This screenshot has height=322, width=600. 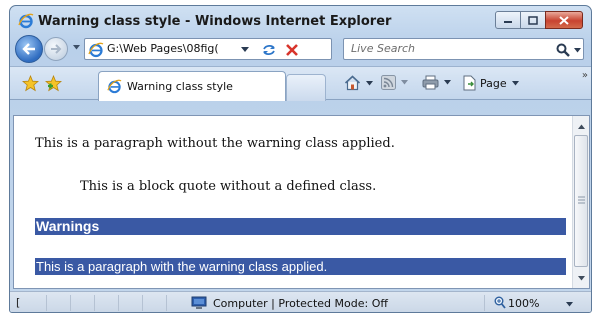 What do you see at coordinates (585, 75) in the screenshot?
I see `more-commands-chevron-icon: »` at bounding box center [585, 75].